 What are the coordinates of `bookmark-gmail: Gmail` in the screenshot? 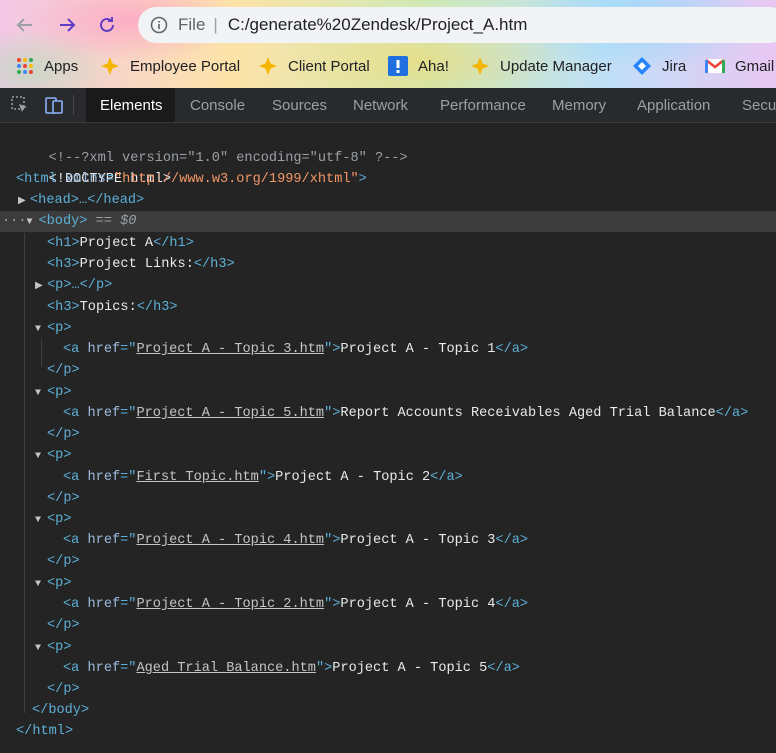 It's located at (739, 66).